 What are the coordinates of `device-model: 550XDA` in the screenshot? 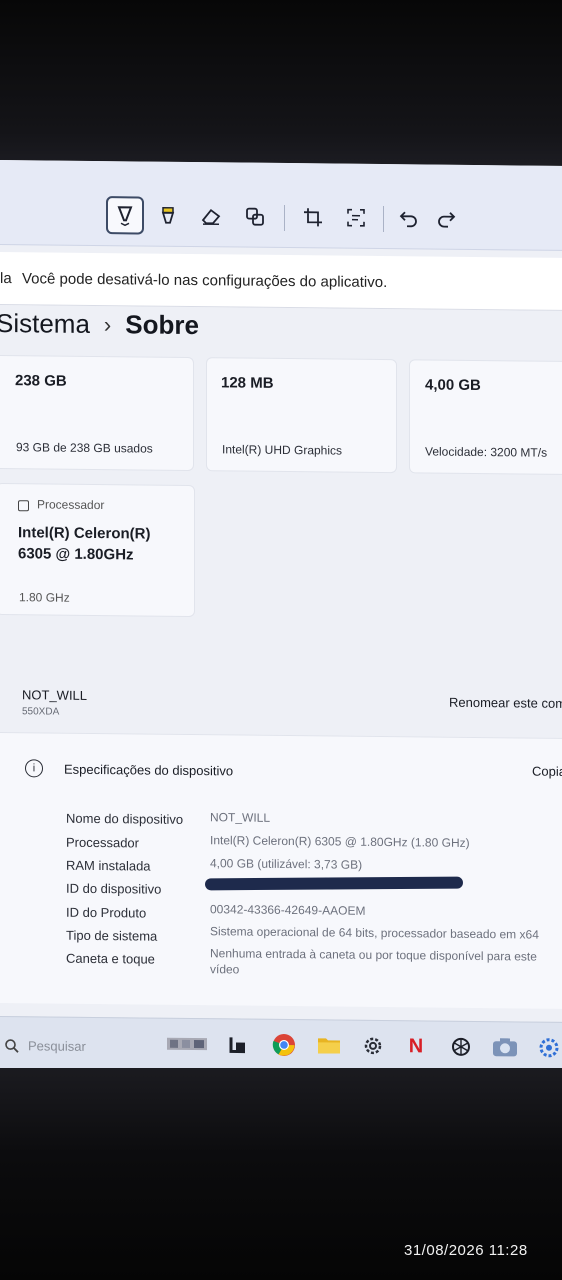 It's located at (41, 712).